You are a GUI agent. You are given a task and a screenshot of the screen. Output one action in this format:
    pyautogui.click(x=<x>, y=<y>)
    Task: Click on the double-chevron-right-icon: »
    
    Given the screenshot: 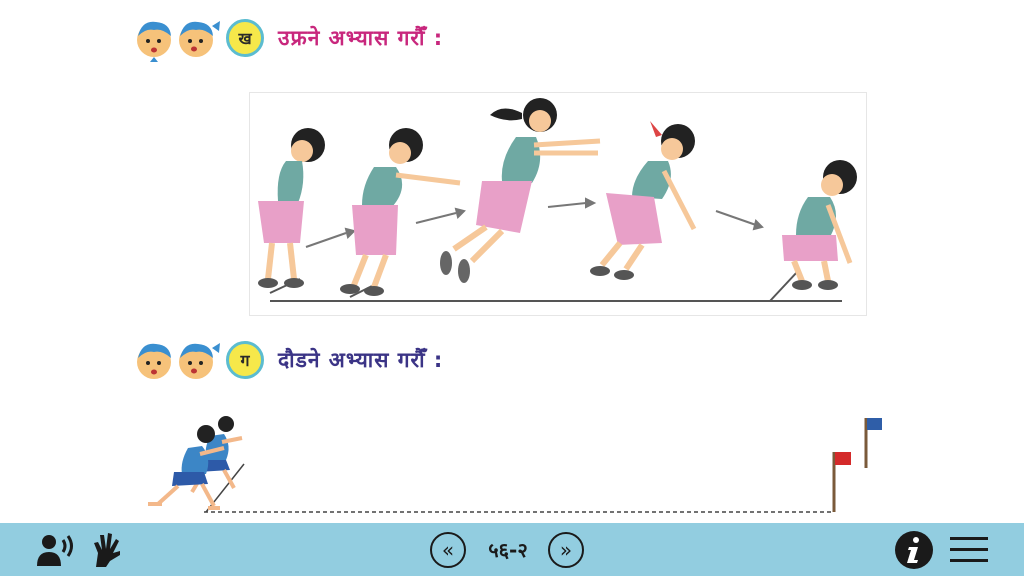 What is the action you would take?
    pyautogui.click(x=566, y=549)
    